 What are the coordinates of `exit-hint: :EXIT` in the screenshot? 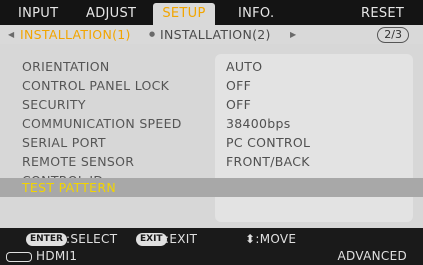 It's located at (181, 239).